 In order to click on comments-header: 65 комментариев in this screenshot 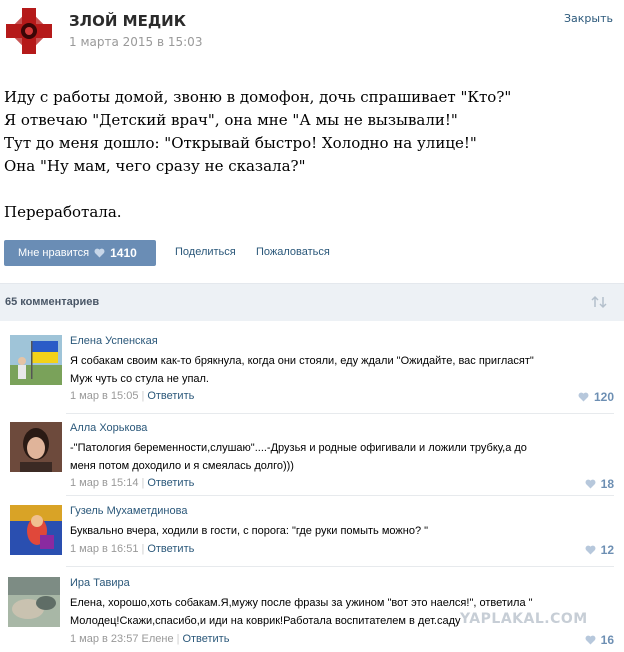, I will do `click(312, 302)`.